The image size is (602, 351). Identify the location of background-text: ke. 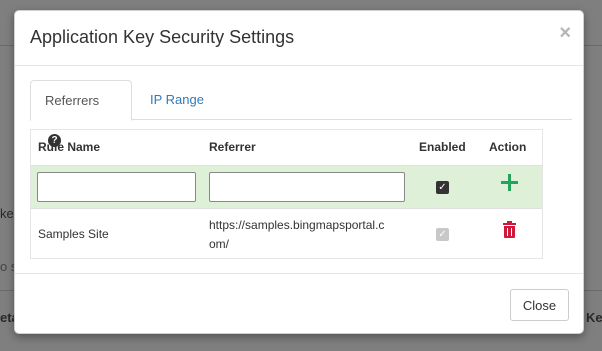
(7, 213).